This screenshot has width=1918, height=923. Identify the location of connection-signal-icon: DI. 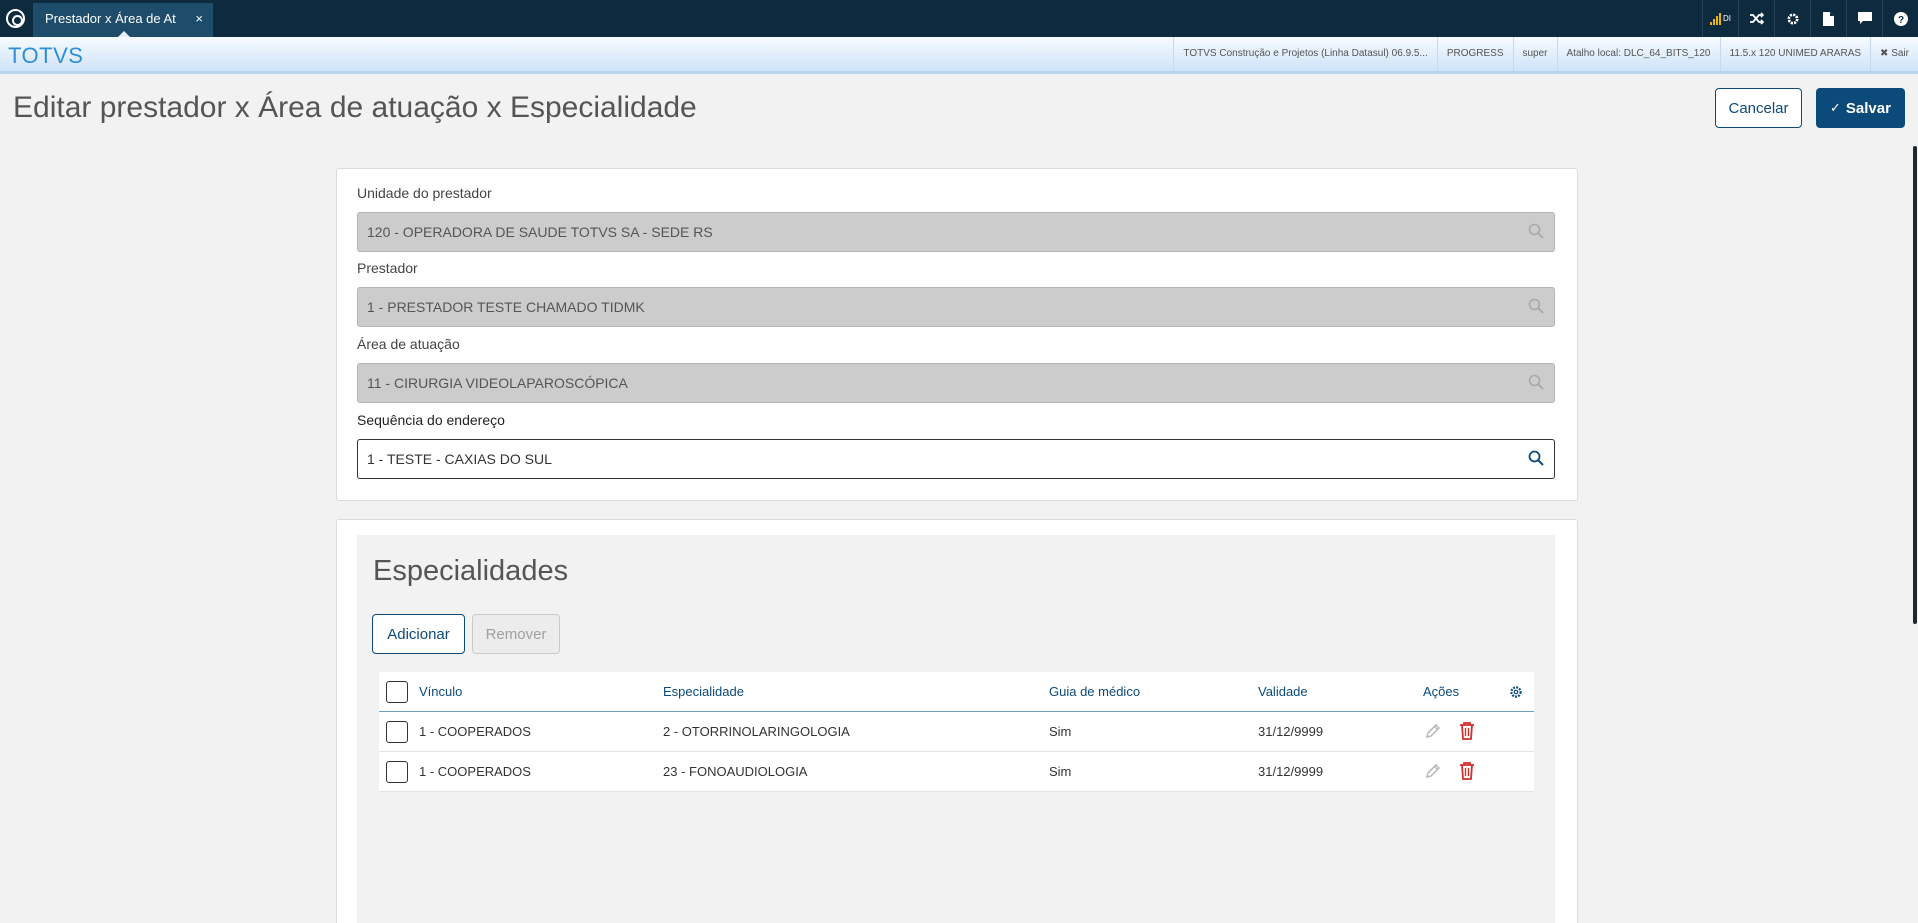
(1720, 18).